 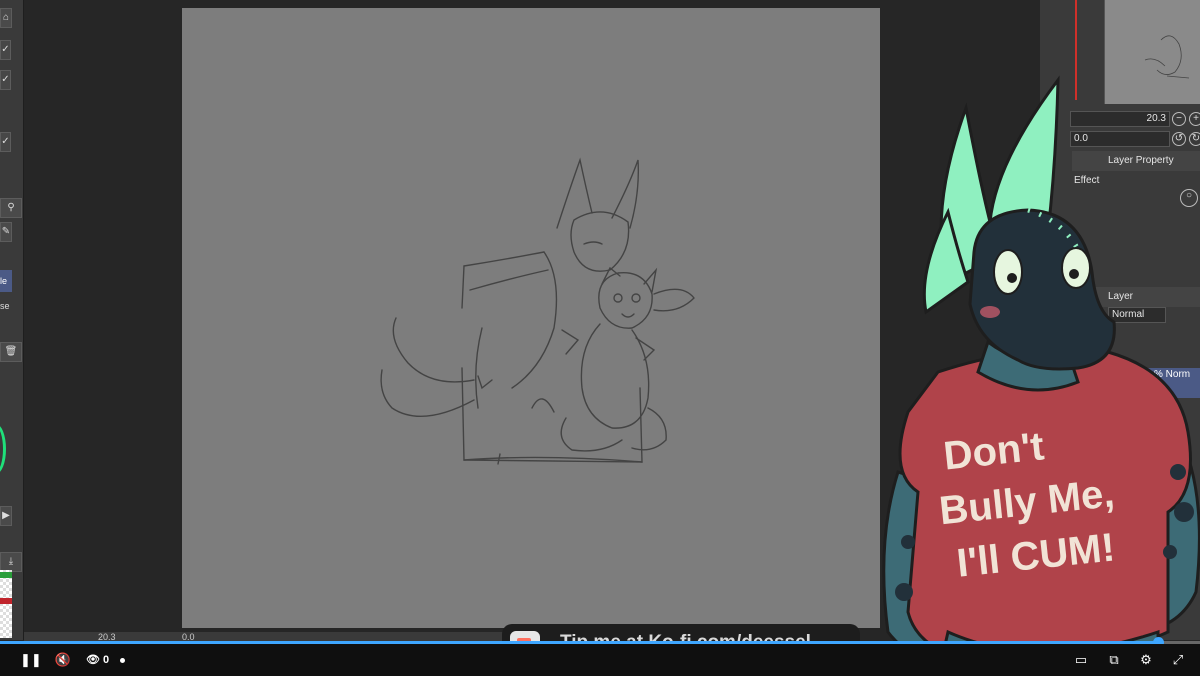 What do you see at coordinates (11, 562) in the screenshot?
I see `import-icon: ⤓` at bounding box center [11, 562].